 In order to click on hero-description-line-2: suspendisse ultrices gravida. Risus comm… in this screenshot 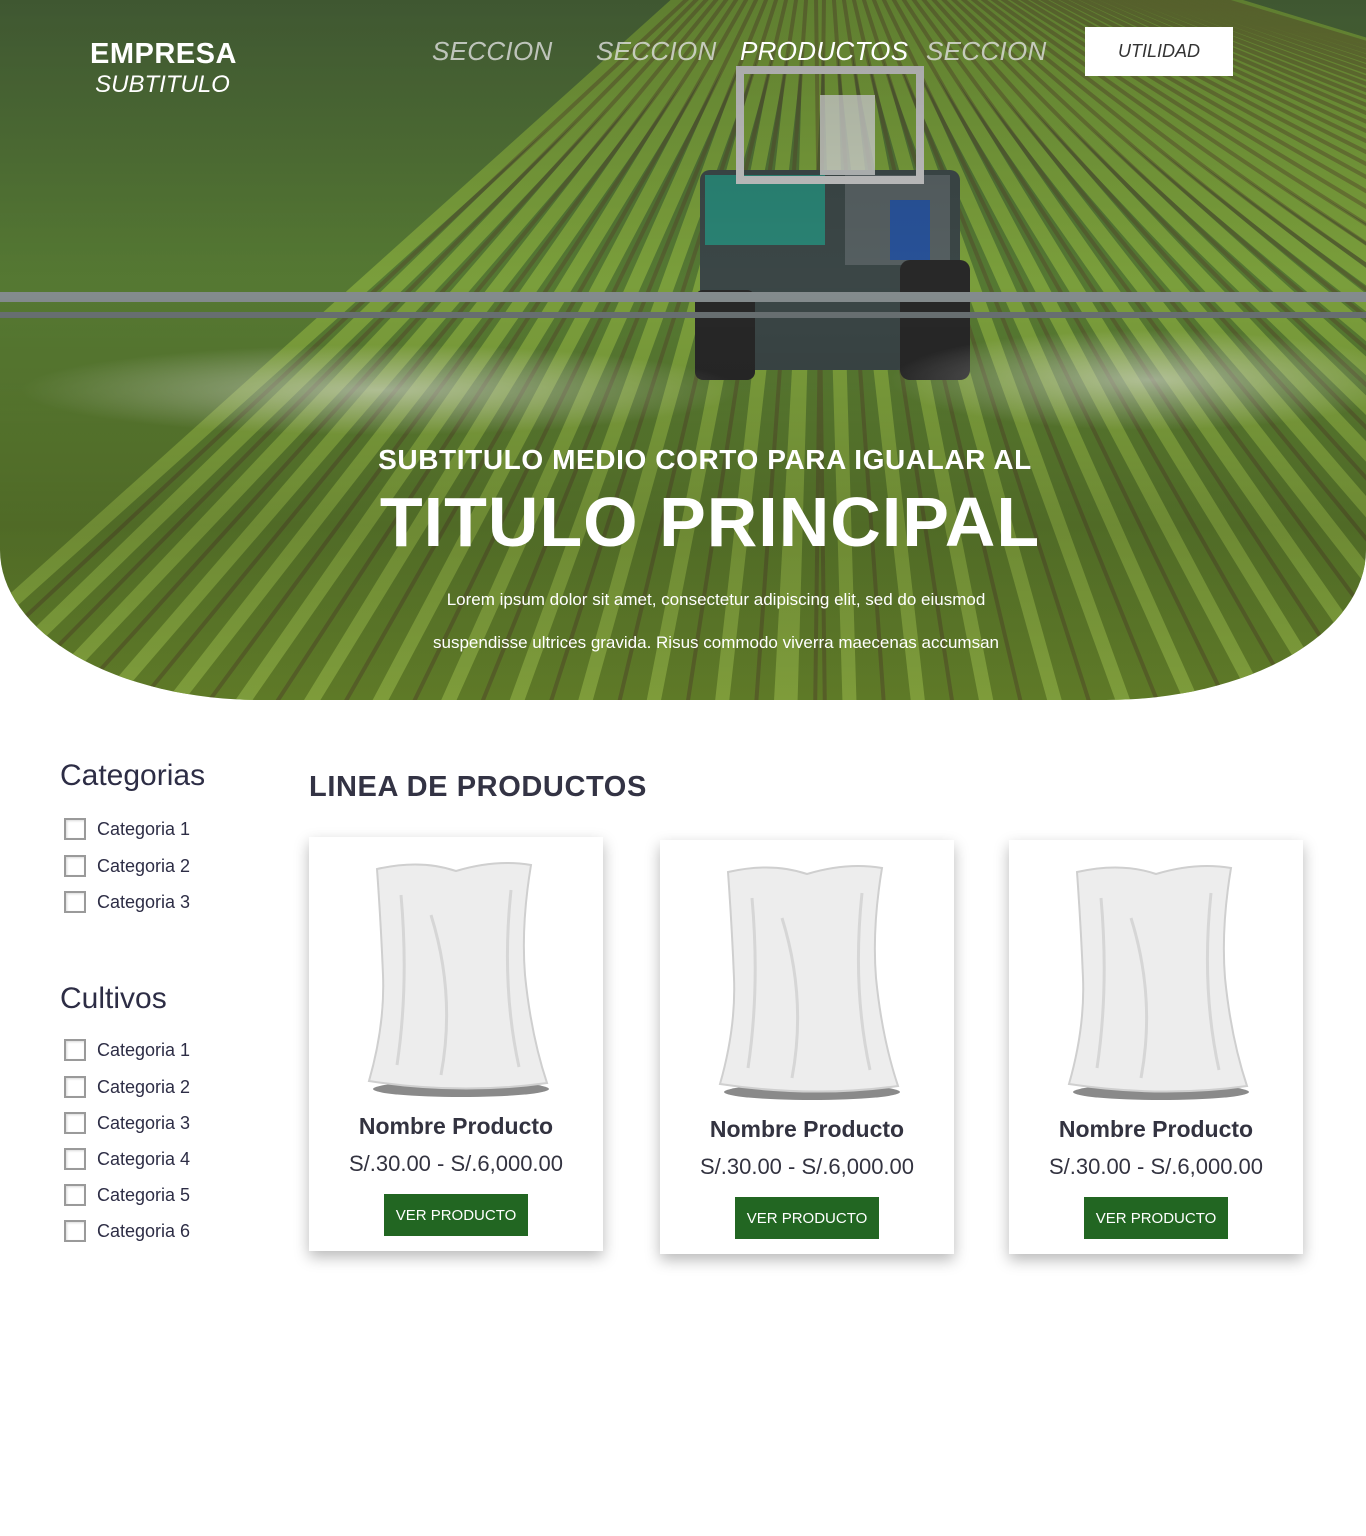, I will do `click(716, 642)`.